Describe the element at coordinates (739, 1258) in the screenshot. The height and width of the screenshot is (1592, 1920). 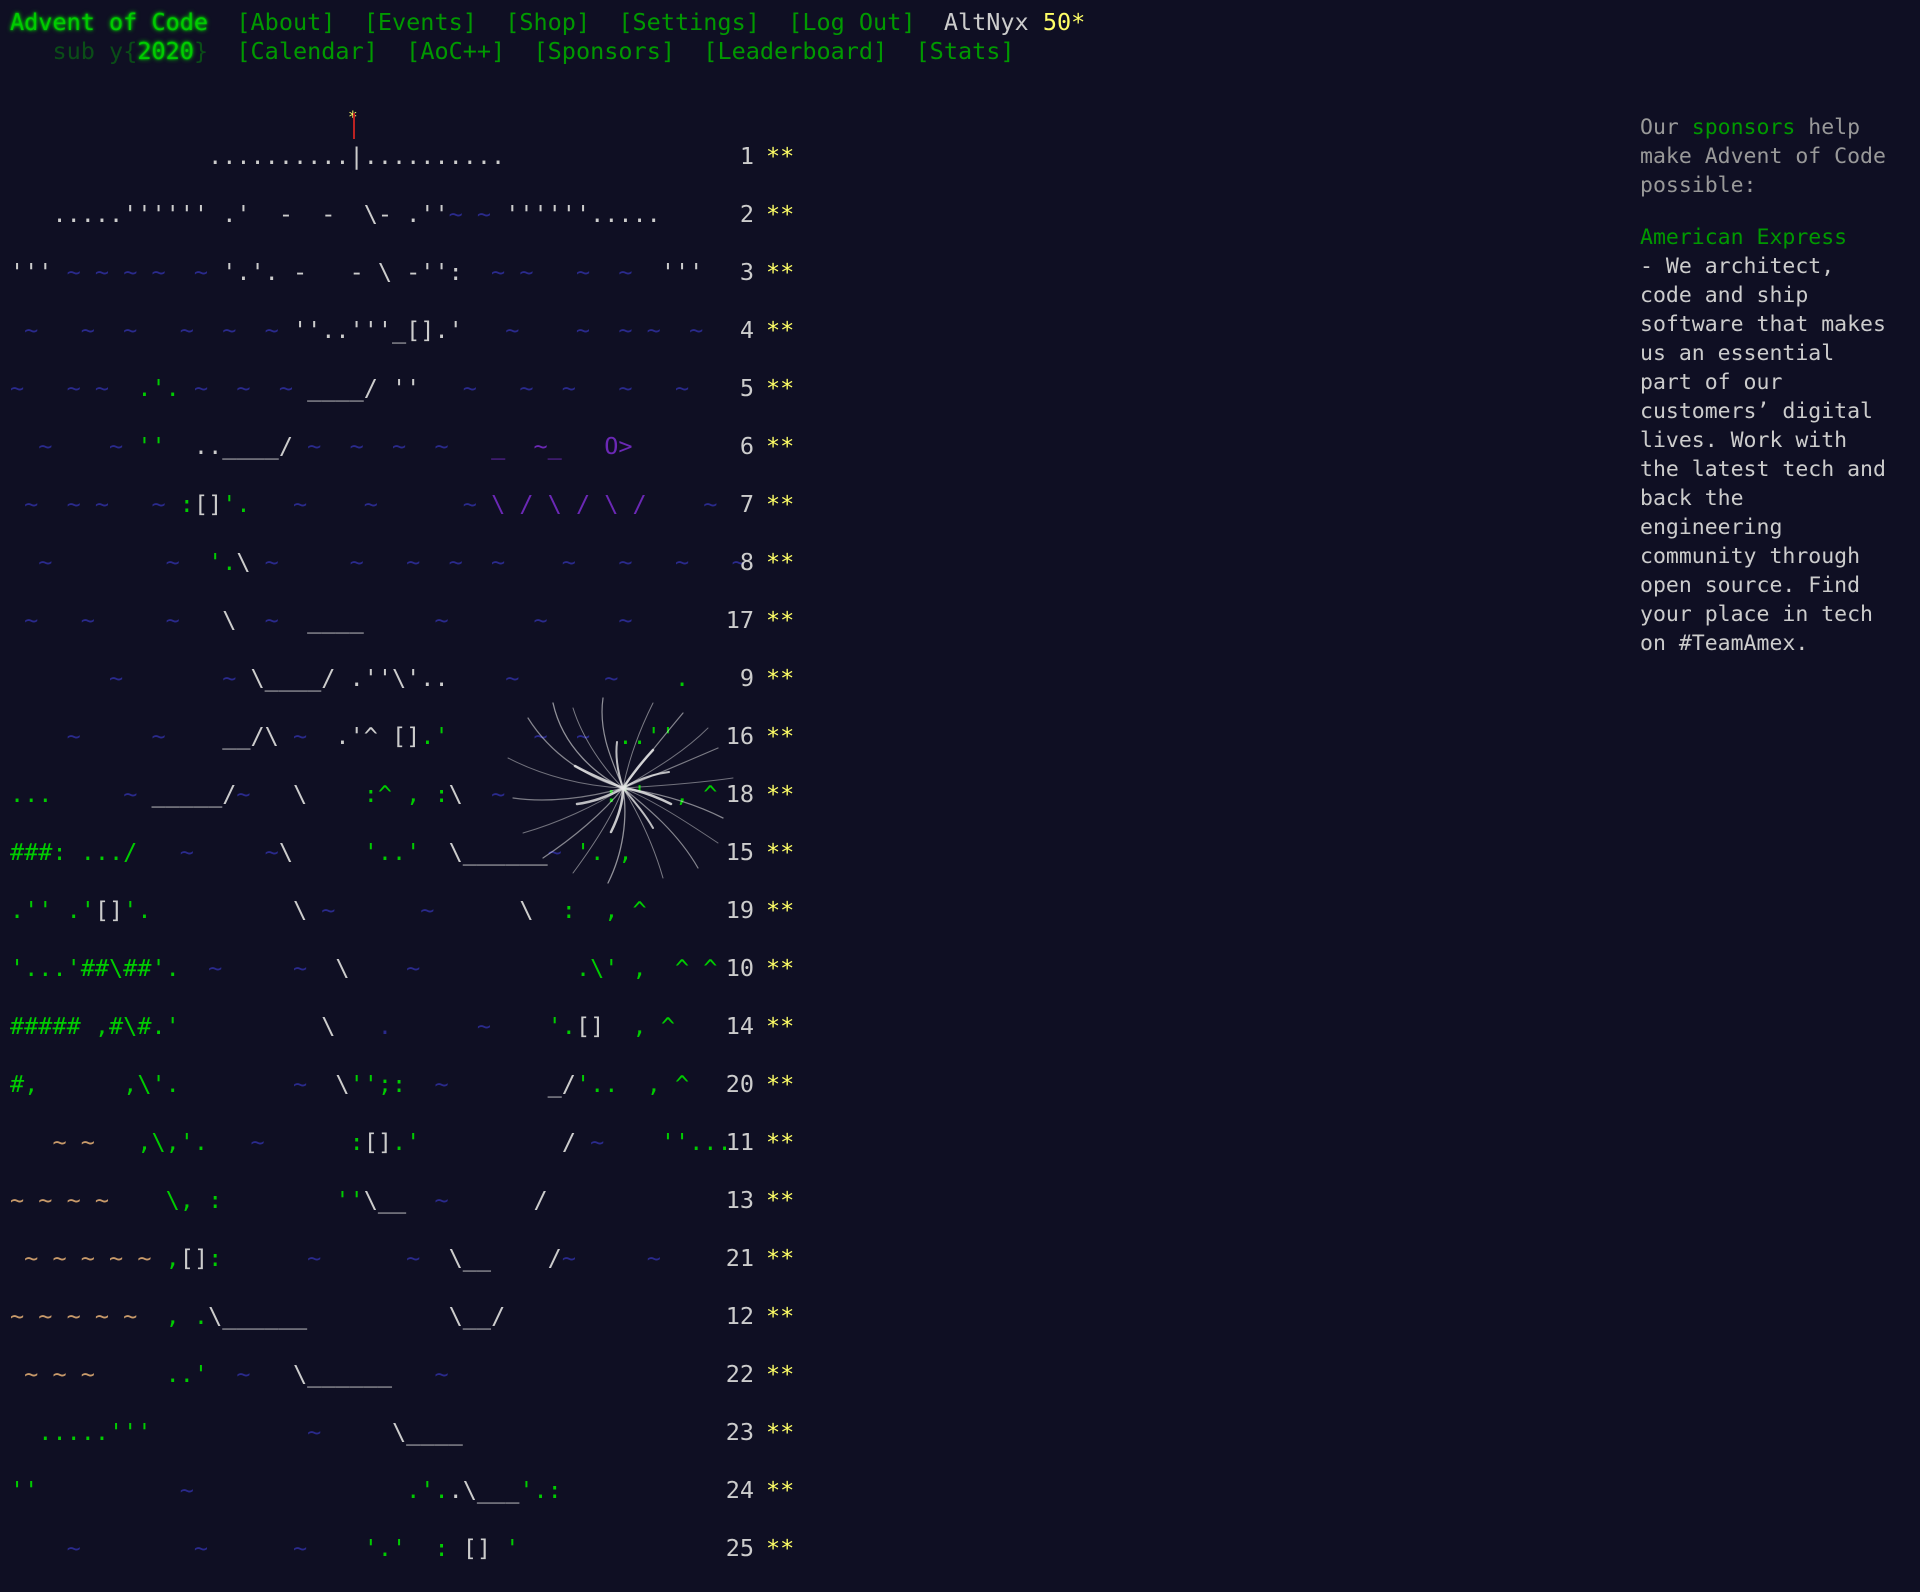
I see `day-number: 21` at that location.